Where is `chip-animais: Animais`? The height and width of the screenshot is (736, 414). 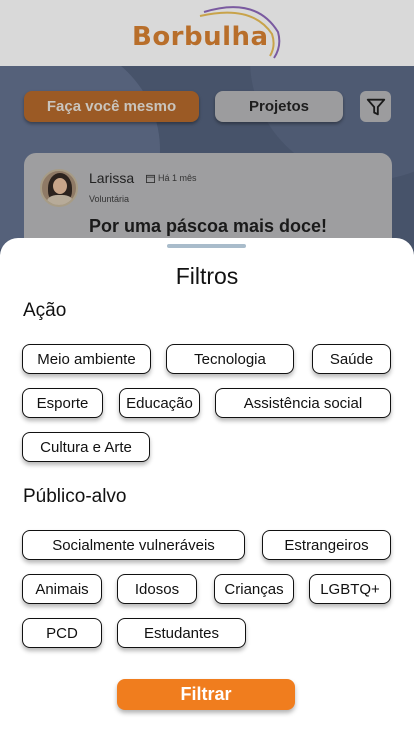 chip-animais: Animais is located at coordinates (62, 589).